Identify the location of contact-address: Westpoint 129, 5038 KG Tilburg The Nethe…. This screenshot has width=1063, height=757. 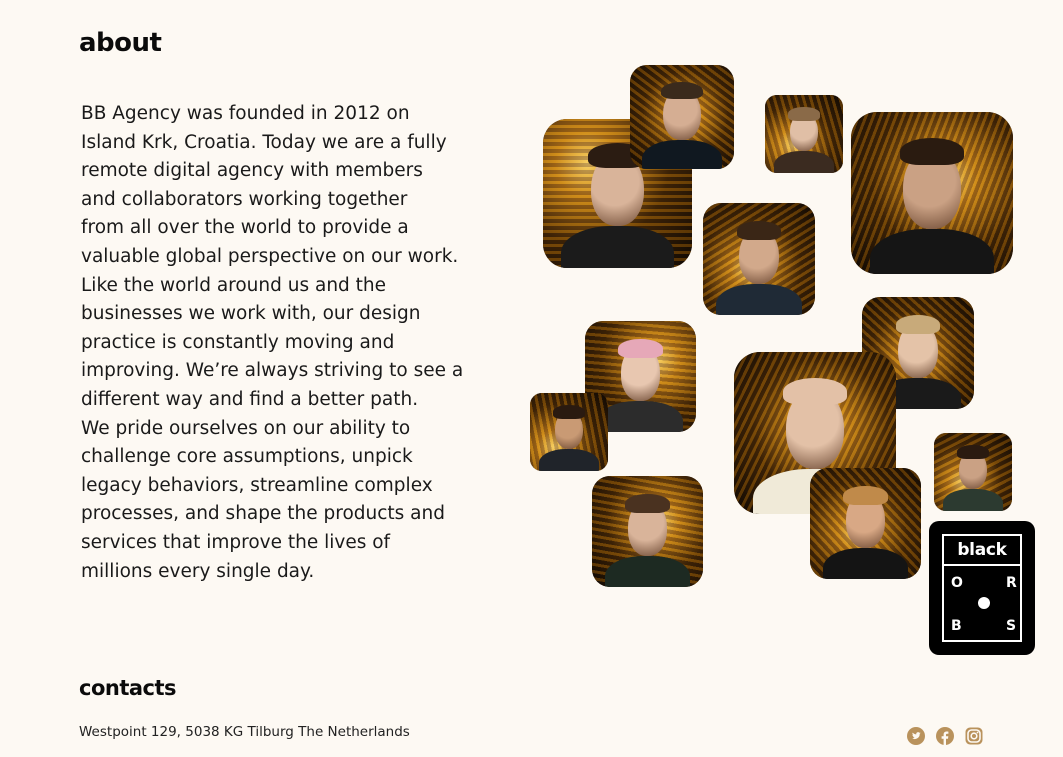
(244, 732).